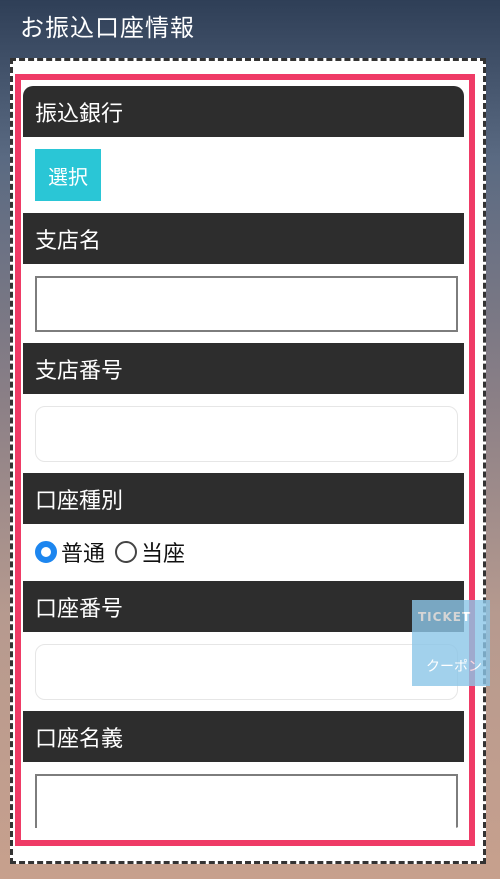 This screenshot has width=500, height=879. I want to click on account-holder-label: 口座名義, so click(243, 736).